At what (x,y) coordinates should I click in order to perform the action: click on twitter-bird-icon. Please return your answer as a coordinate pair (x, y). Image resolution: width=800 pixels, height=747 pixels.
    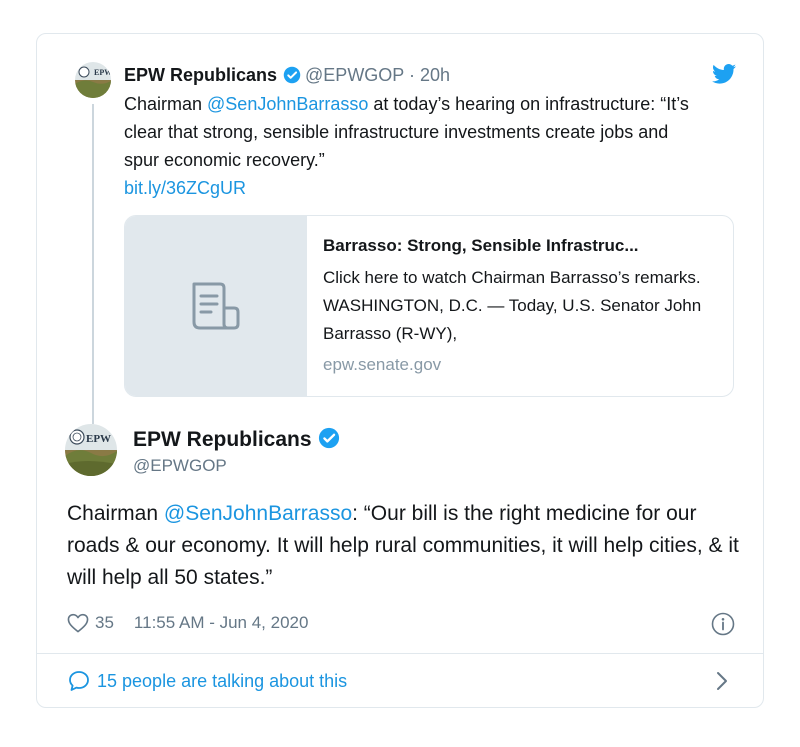
    Looking at the image, I should click on (724, 74).